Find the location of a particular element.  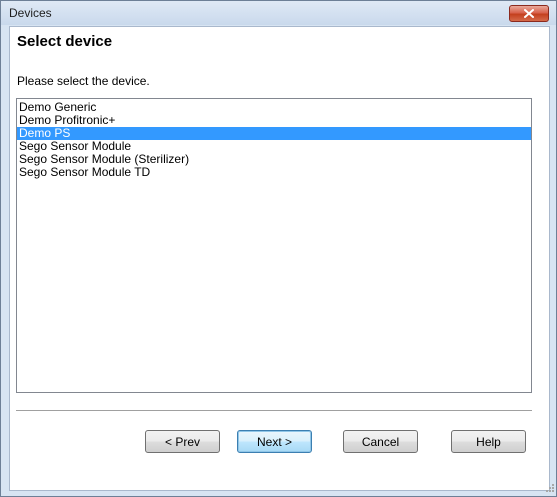

device-list-item: Demo Profitronic+ is located at coordinates (274, 120).